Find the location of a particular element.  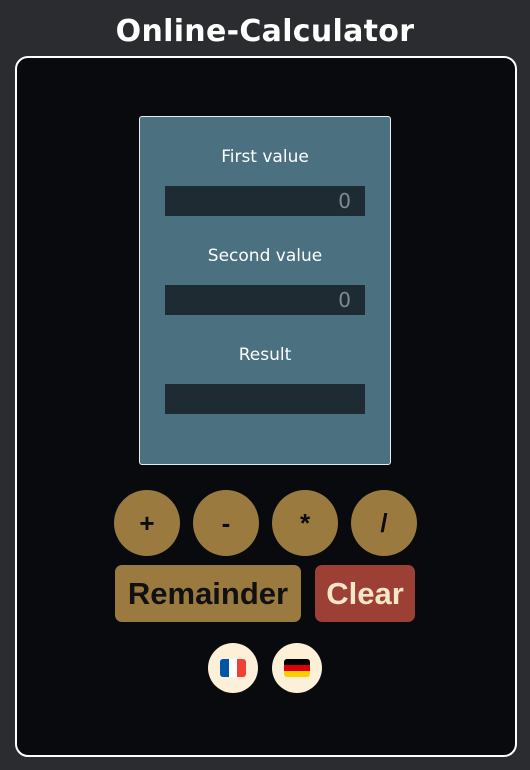

result-output is located at coordinates (265, 399).